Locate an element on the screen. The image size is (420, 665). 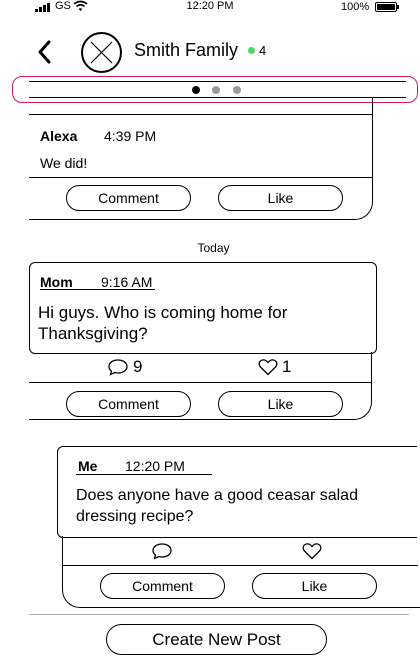
group-avatar is located at coordinates (101, 52).